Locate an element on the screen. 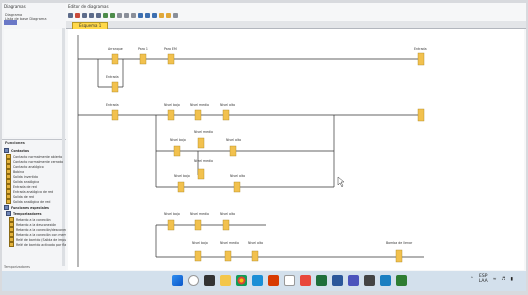 The width and height of the screenshot is (528, 295). zoom-in-icon is located at coordinates (140, 15).